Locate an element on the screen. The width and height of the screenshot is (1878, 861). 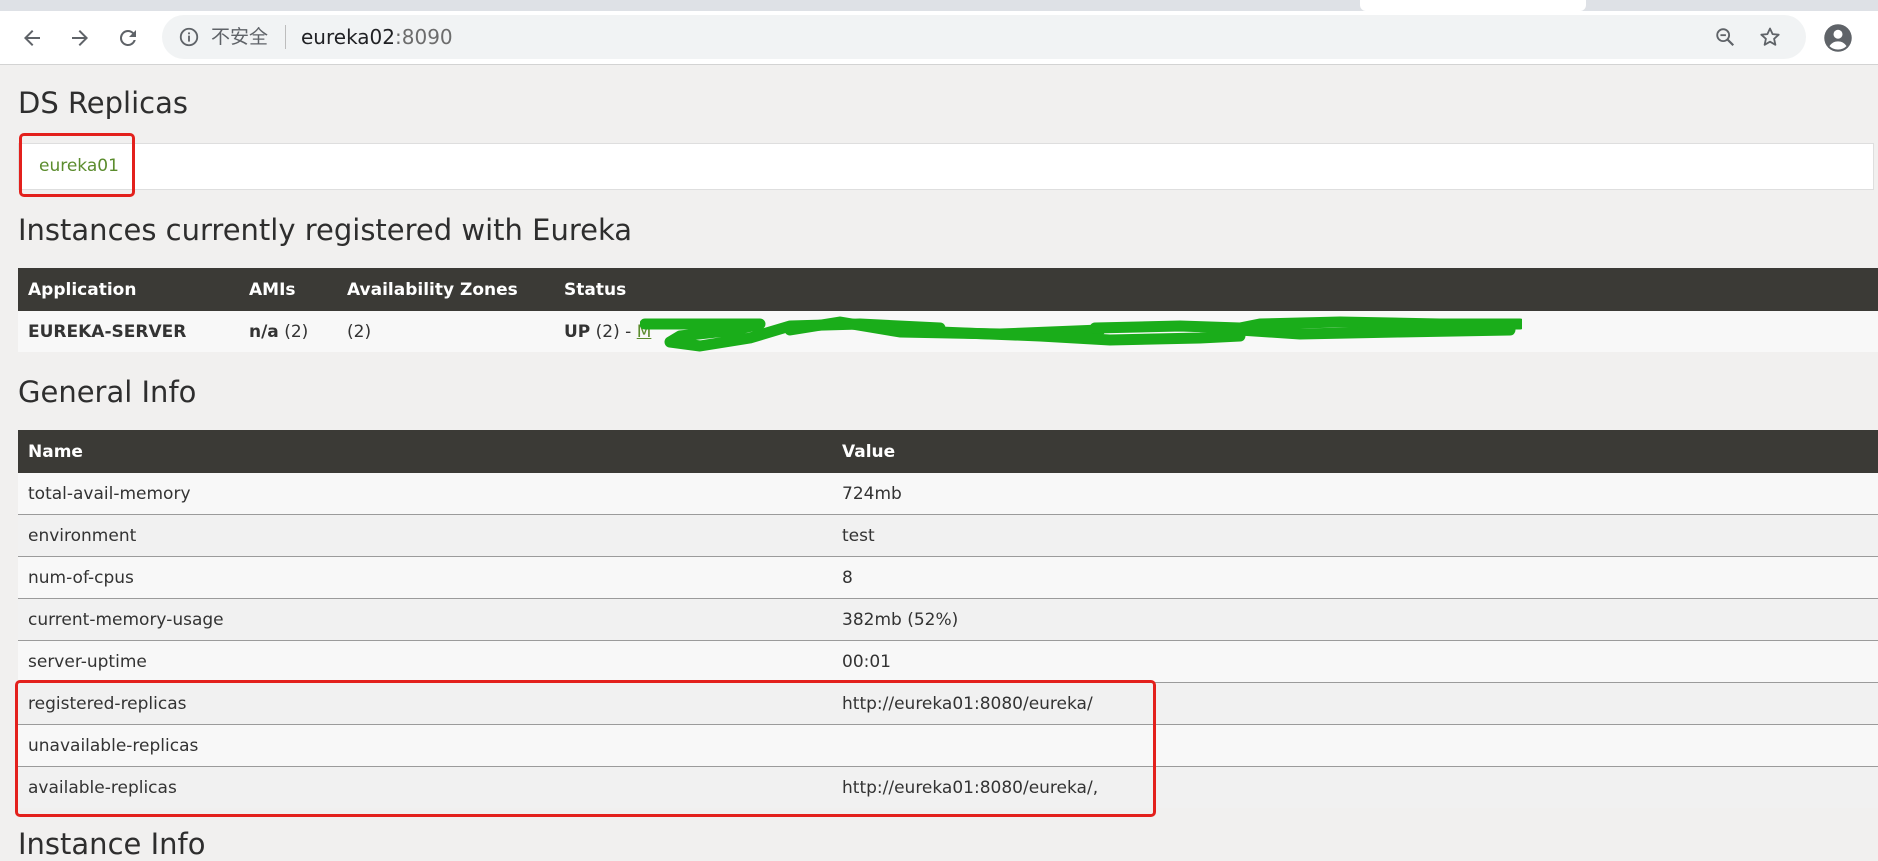
table-row: num-of-cpus 8 is located at coordinates (948, 577).